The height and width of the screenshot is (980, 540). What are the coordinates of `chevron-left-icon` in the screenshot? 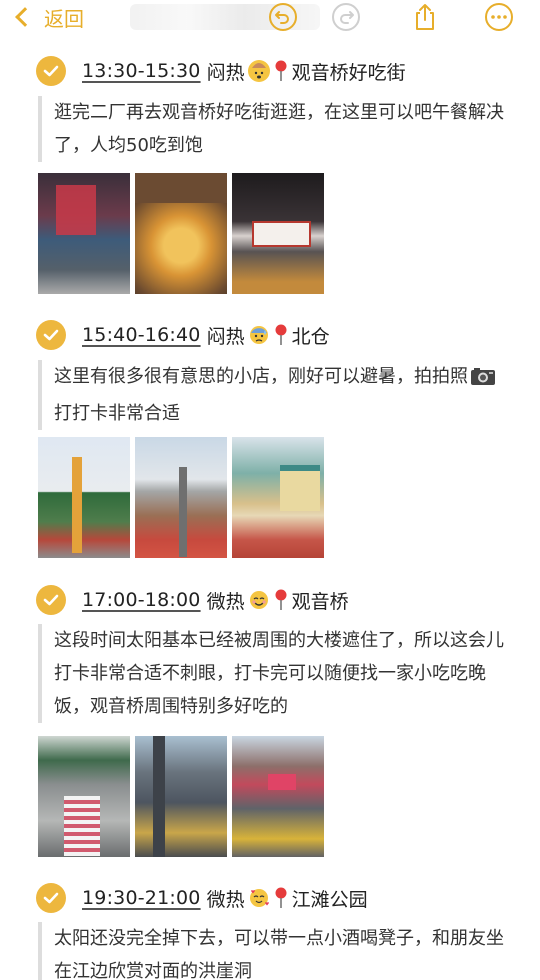 It's located at (25, 17).